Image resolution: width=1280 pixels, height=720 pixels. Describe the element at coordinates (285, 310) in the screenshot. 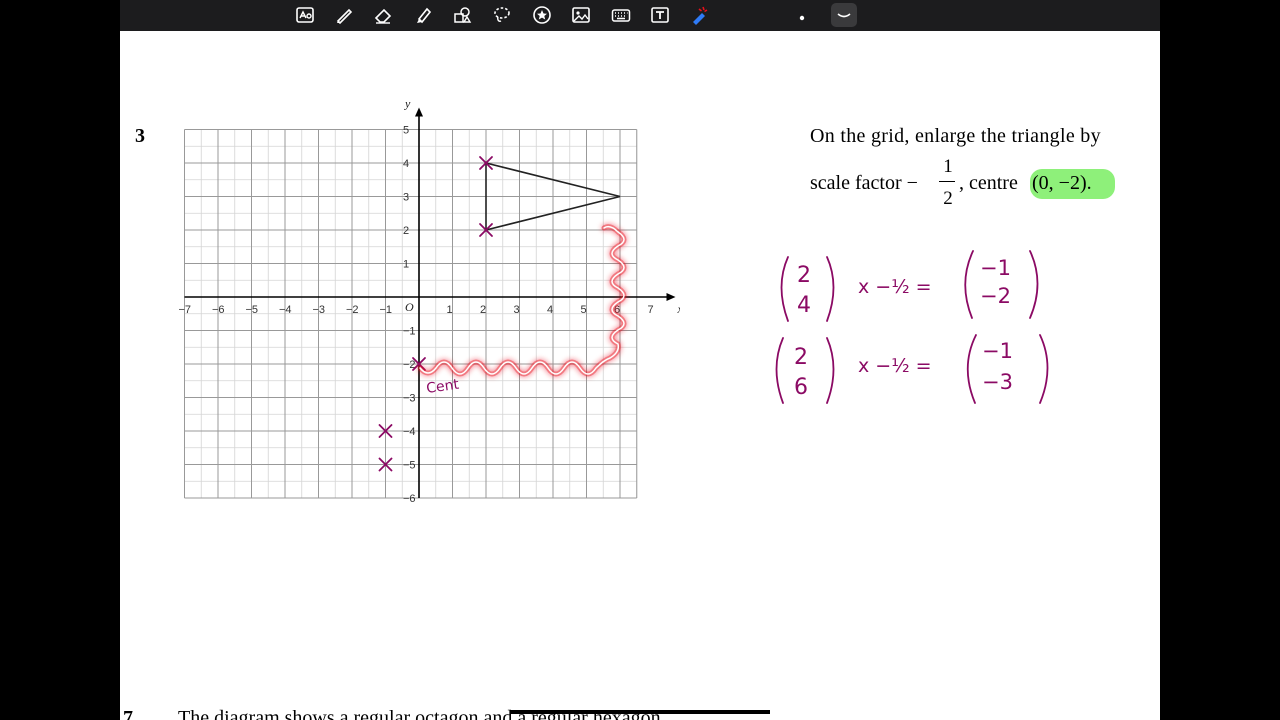

I see `x-tick-label: −4` at that location.